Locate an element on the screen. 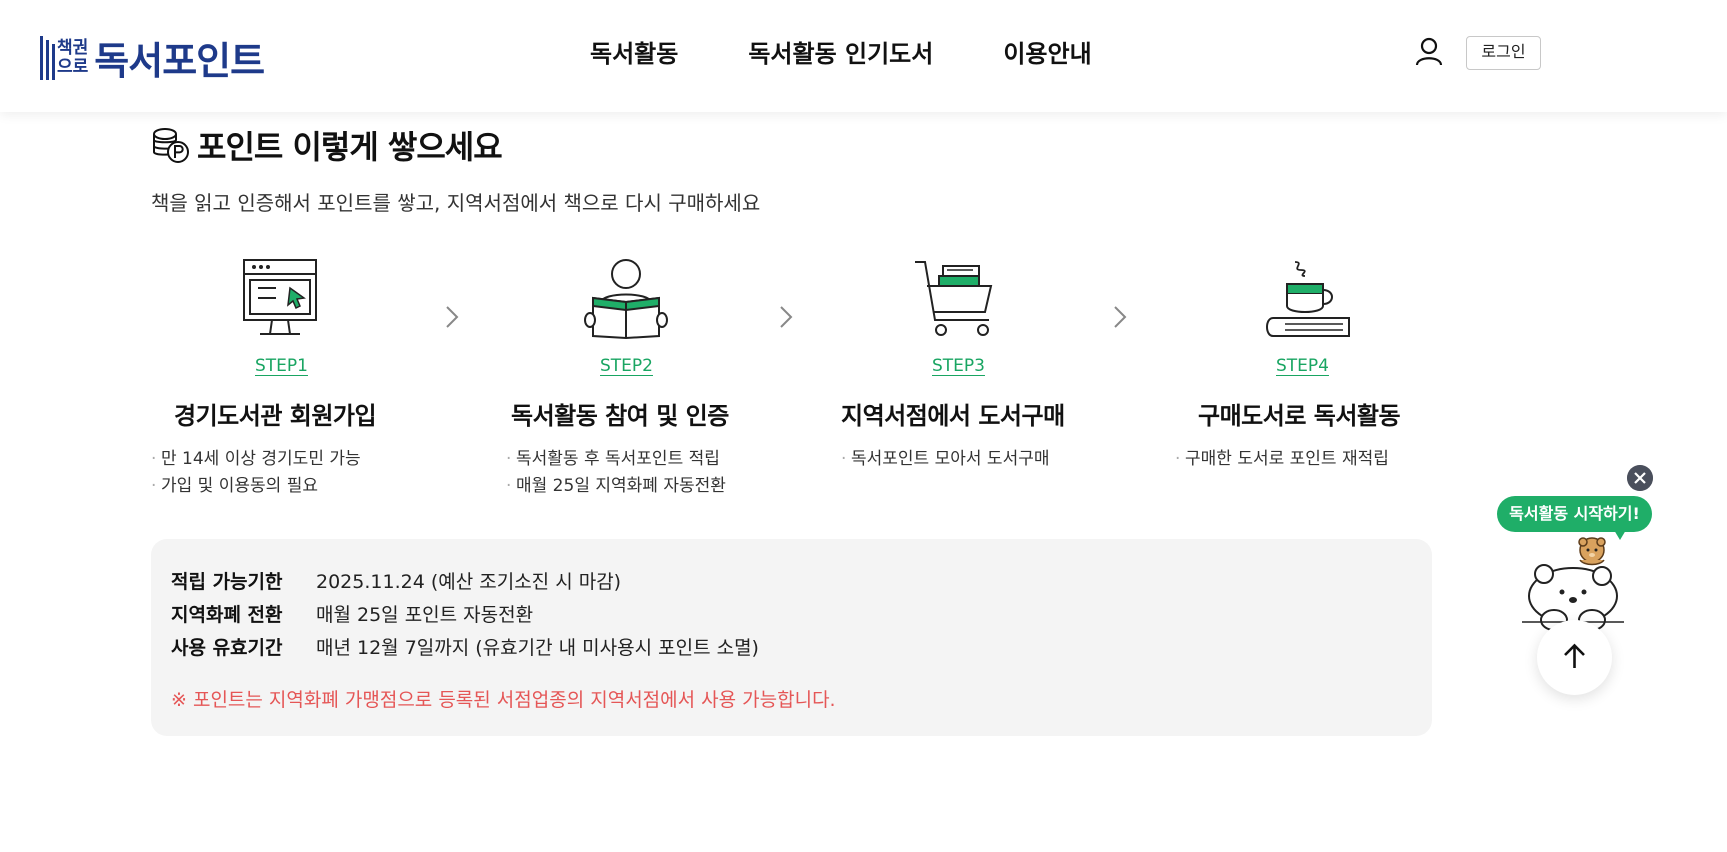  logo-small-bottom: 으로 is located at coordinates (73, 66).